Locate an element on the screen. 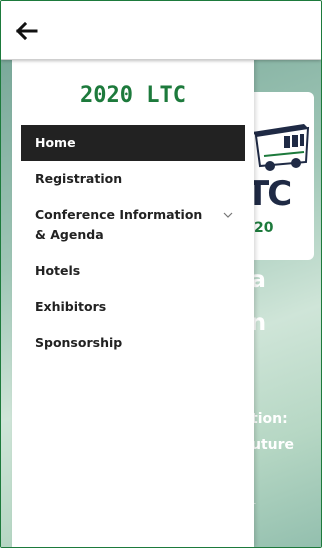 The width and height of the screenshot is (322, 548). menu-item-exhibitors: Exhibitors is located at coordinates (133, 307).